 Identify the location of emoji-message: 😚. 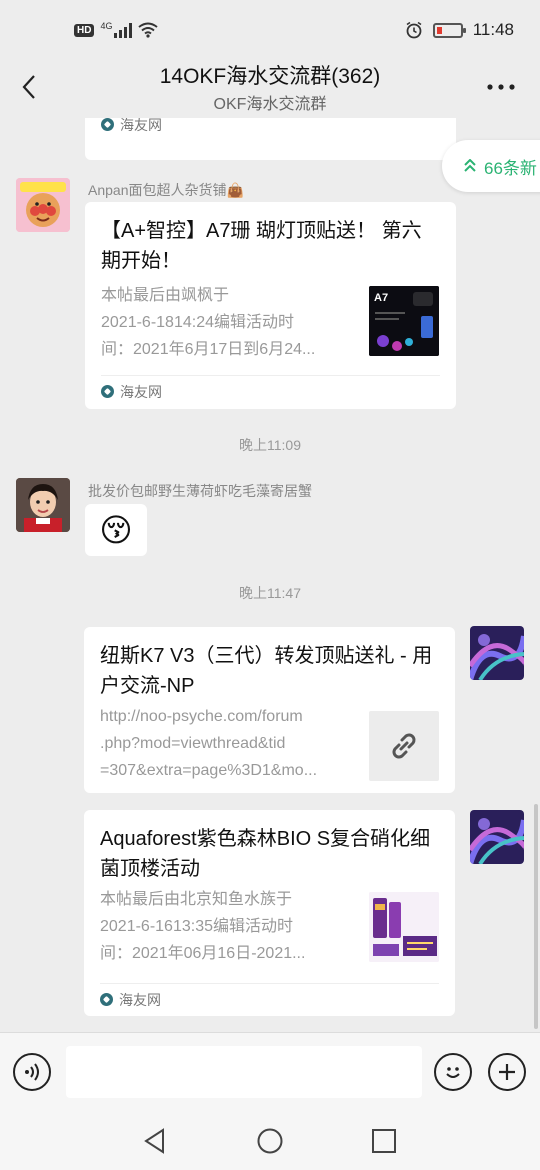
(116, 530).